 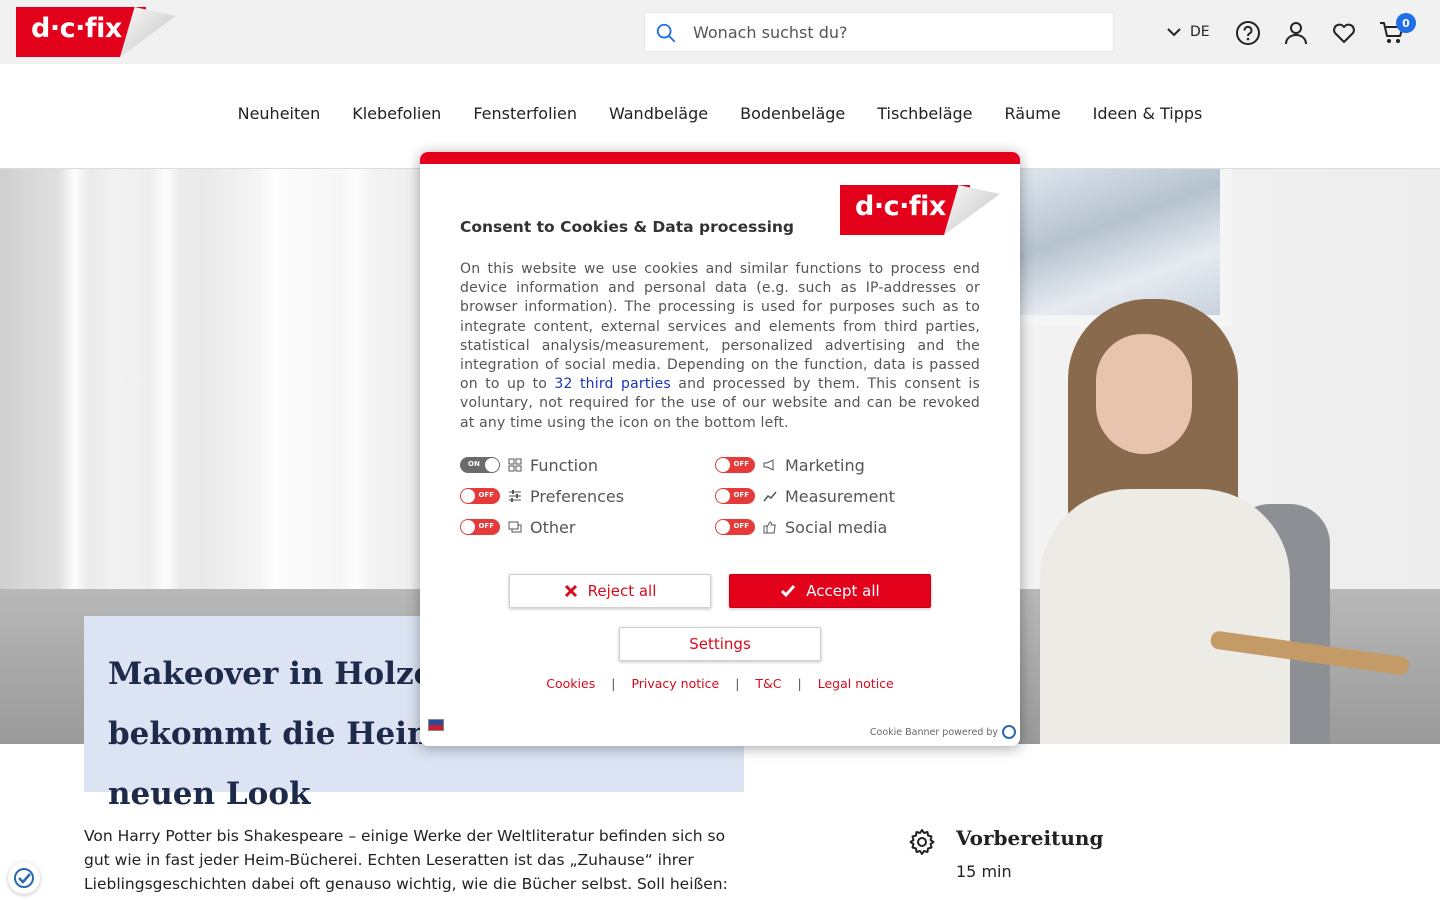 I want to click on measurement-toggle: OFF, so click(x=735, y=496).